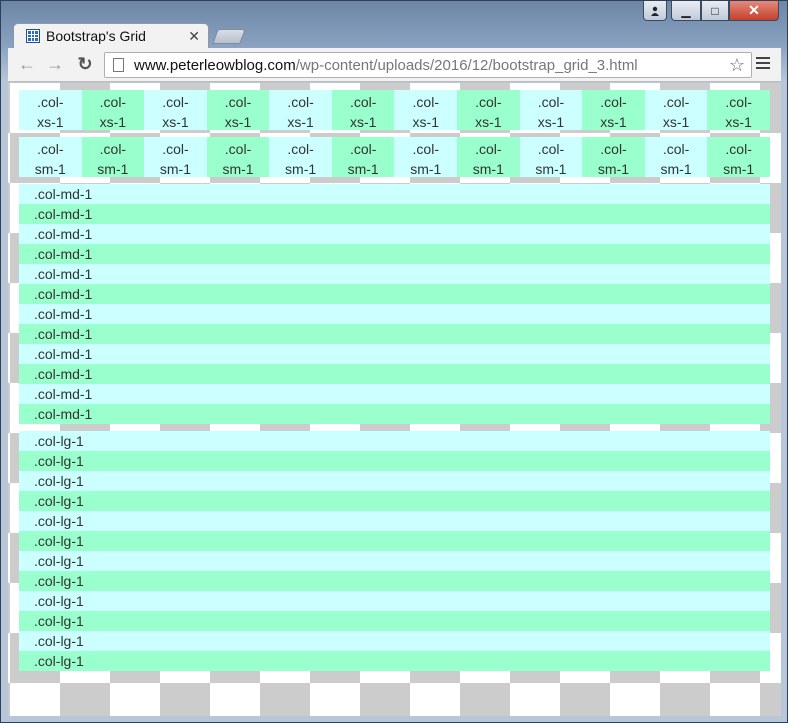 The image size is (788, 723). What do you see at coordinates (763, 64) in the screenshot?
I see `menu-hamburger-icon` at bounding box center [763, 64].